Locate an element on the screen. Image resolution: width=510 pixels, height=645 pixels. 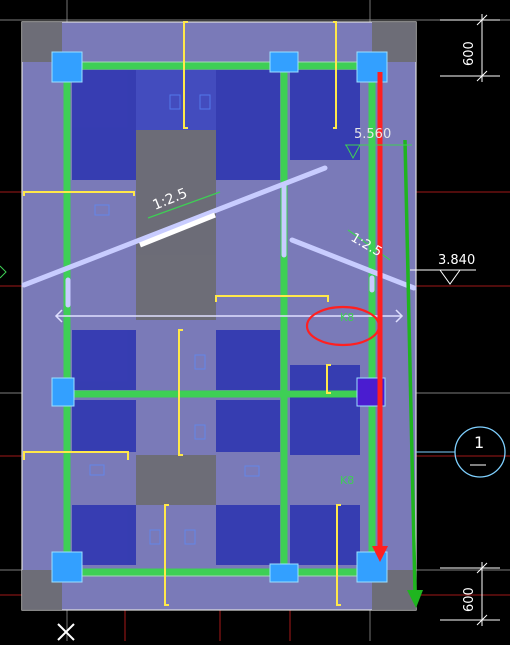
elevation-marker-icon is located at coordinates (450, 277).